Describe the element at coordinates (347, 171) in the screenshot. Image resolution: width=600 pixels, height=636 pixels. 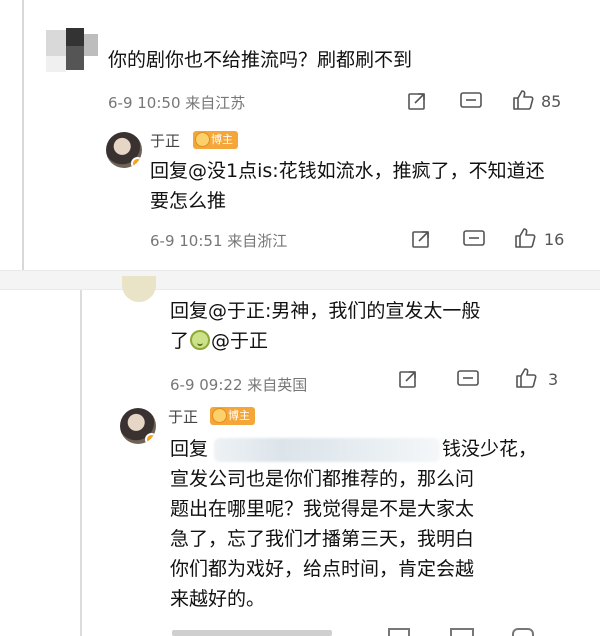
I see `reply-text-line: 回复@没1点is:花钱如流水，推疯了，不知道还` at that location.